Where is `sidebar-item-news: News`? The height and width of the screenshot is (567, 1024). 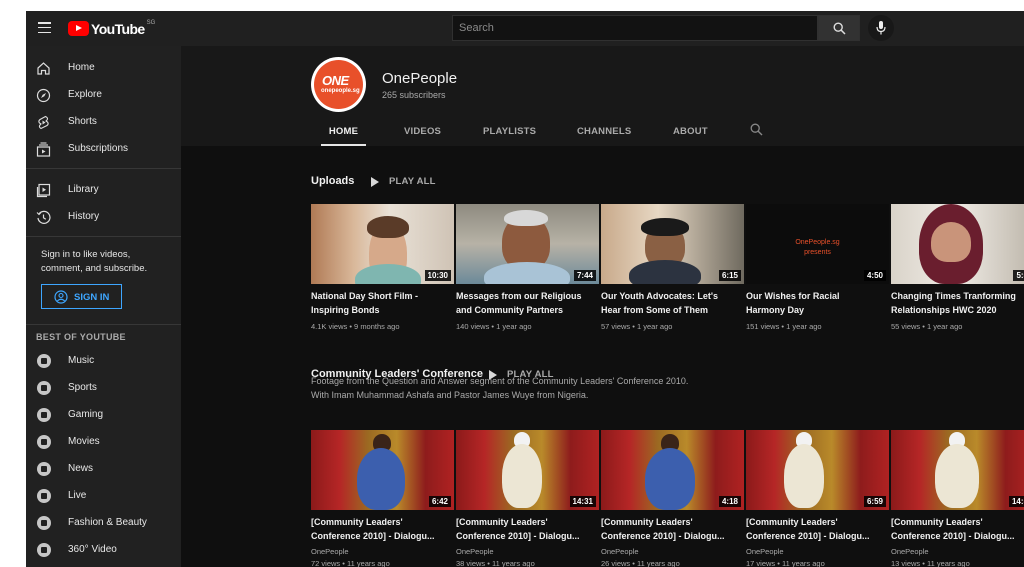
sidebar-item-news: News is located at coordinates (103, 469).